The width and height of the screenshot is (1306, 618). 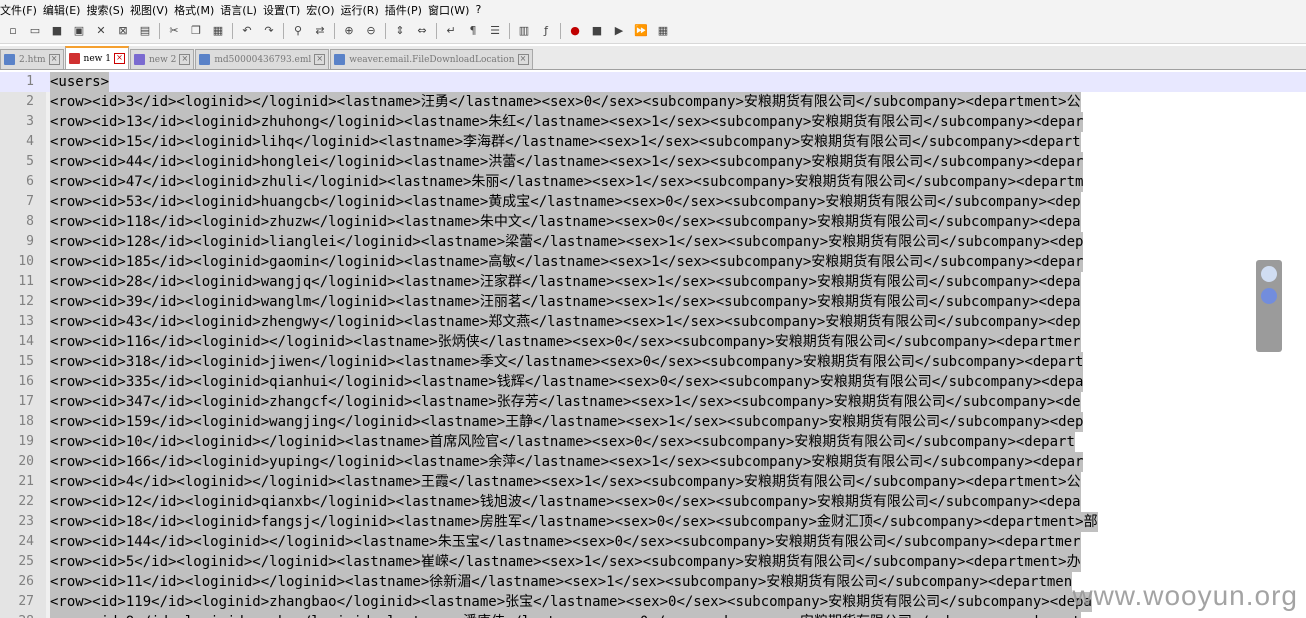 I want to click on tab-document: new 1 ×, so click(x=96, y=57).